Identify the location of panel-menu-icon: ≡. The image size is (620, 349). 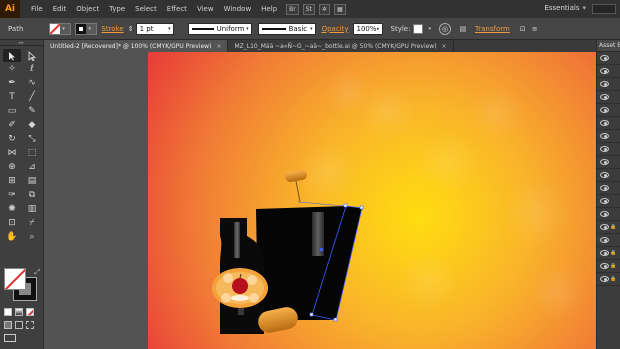
(535, 29).